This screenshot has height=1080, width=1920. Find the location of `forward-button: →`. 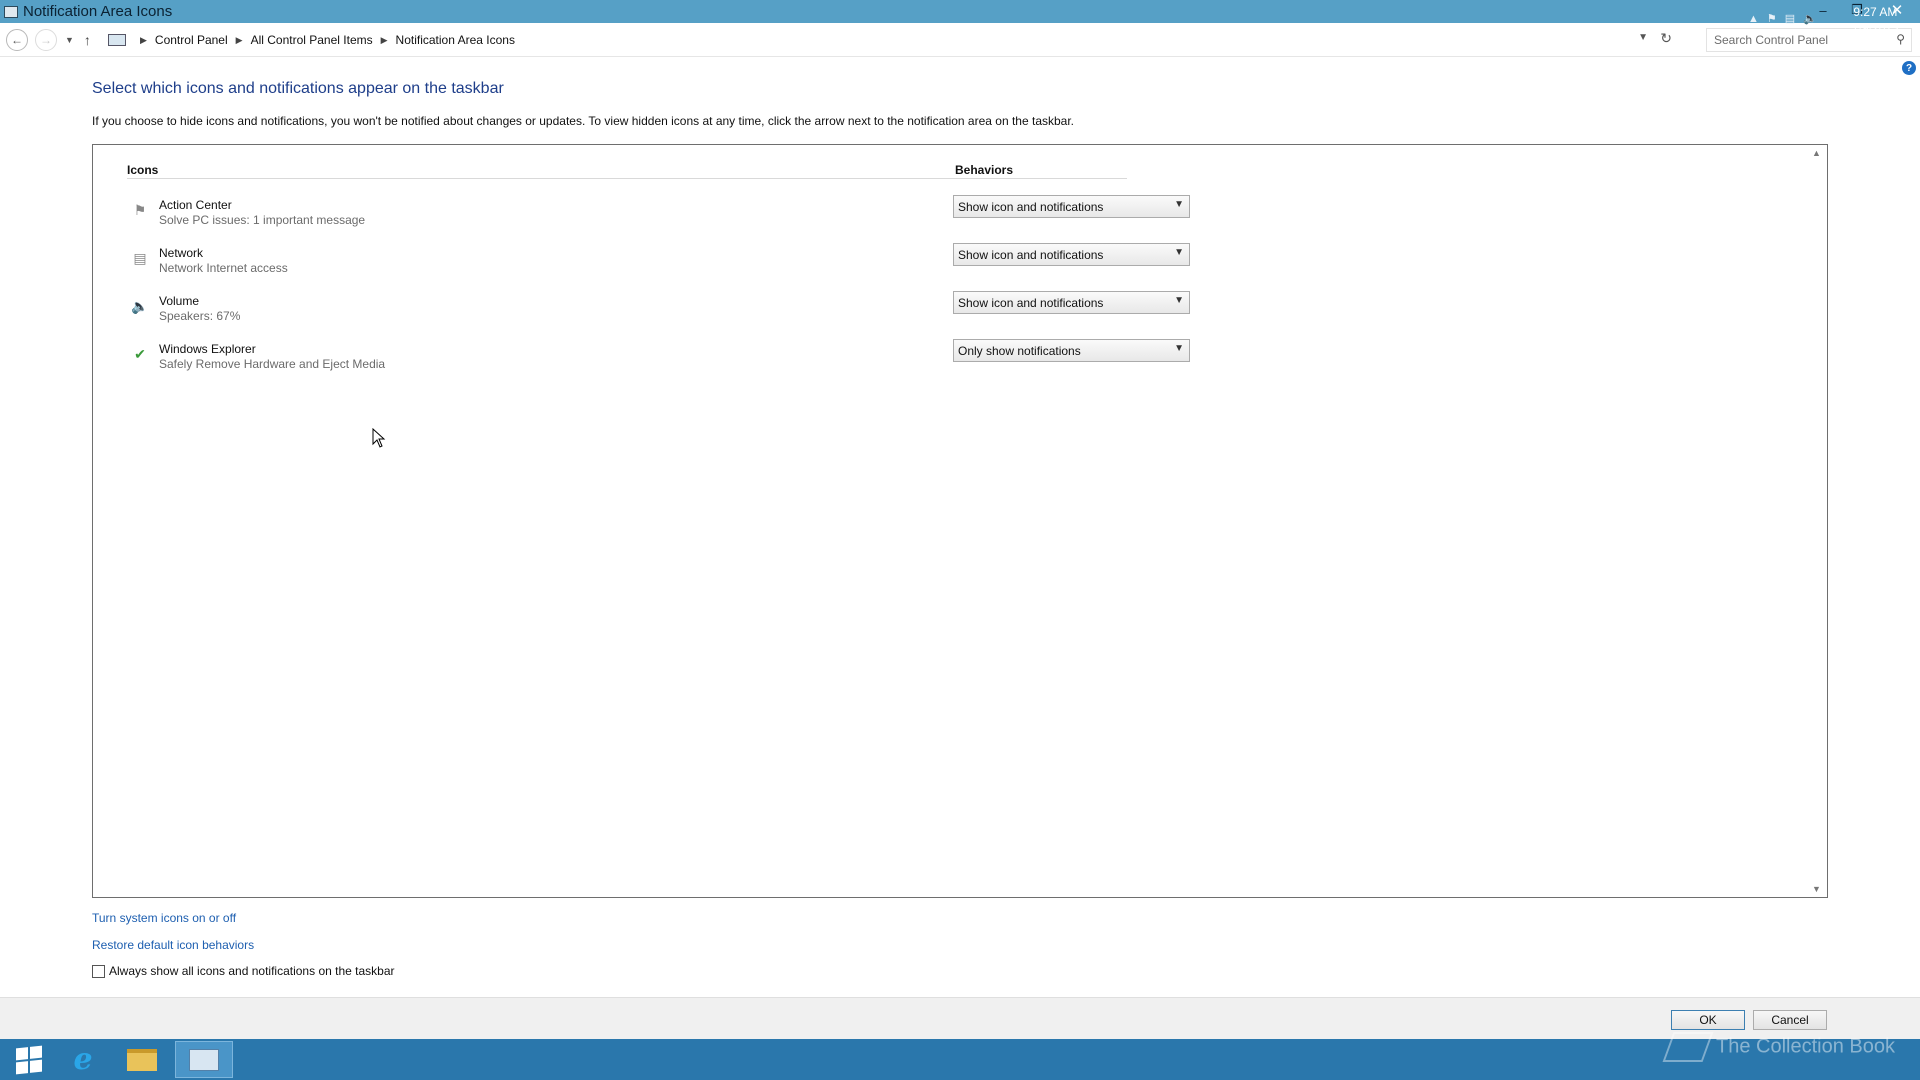

forward-button: → is located at coordinates (46, 39).